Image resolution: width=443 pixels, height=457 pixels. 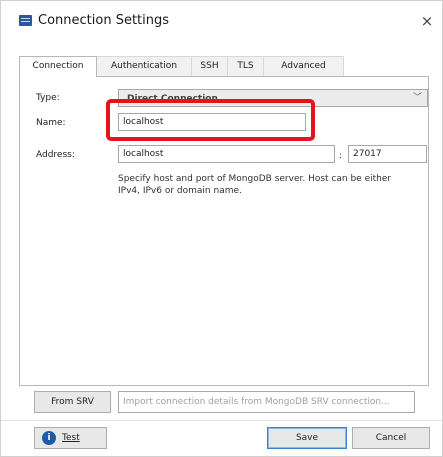 What do you see at coordinates (387, 154) in the screenshot?
I see `port-input` at bounding box center [387, 154].